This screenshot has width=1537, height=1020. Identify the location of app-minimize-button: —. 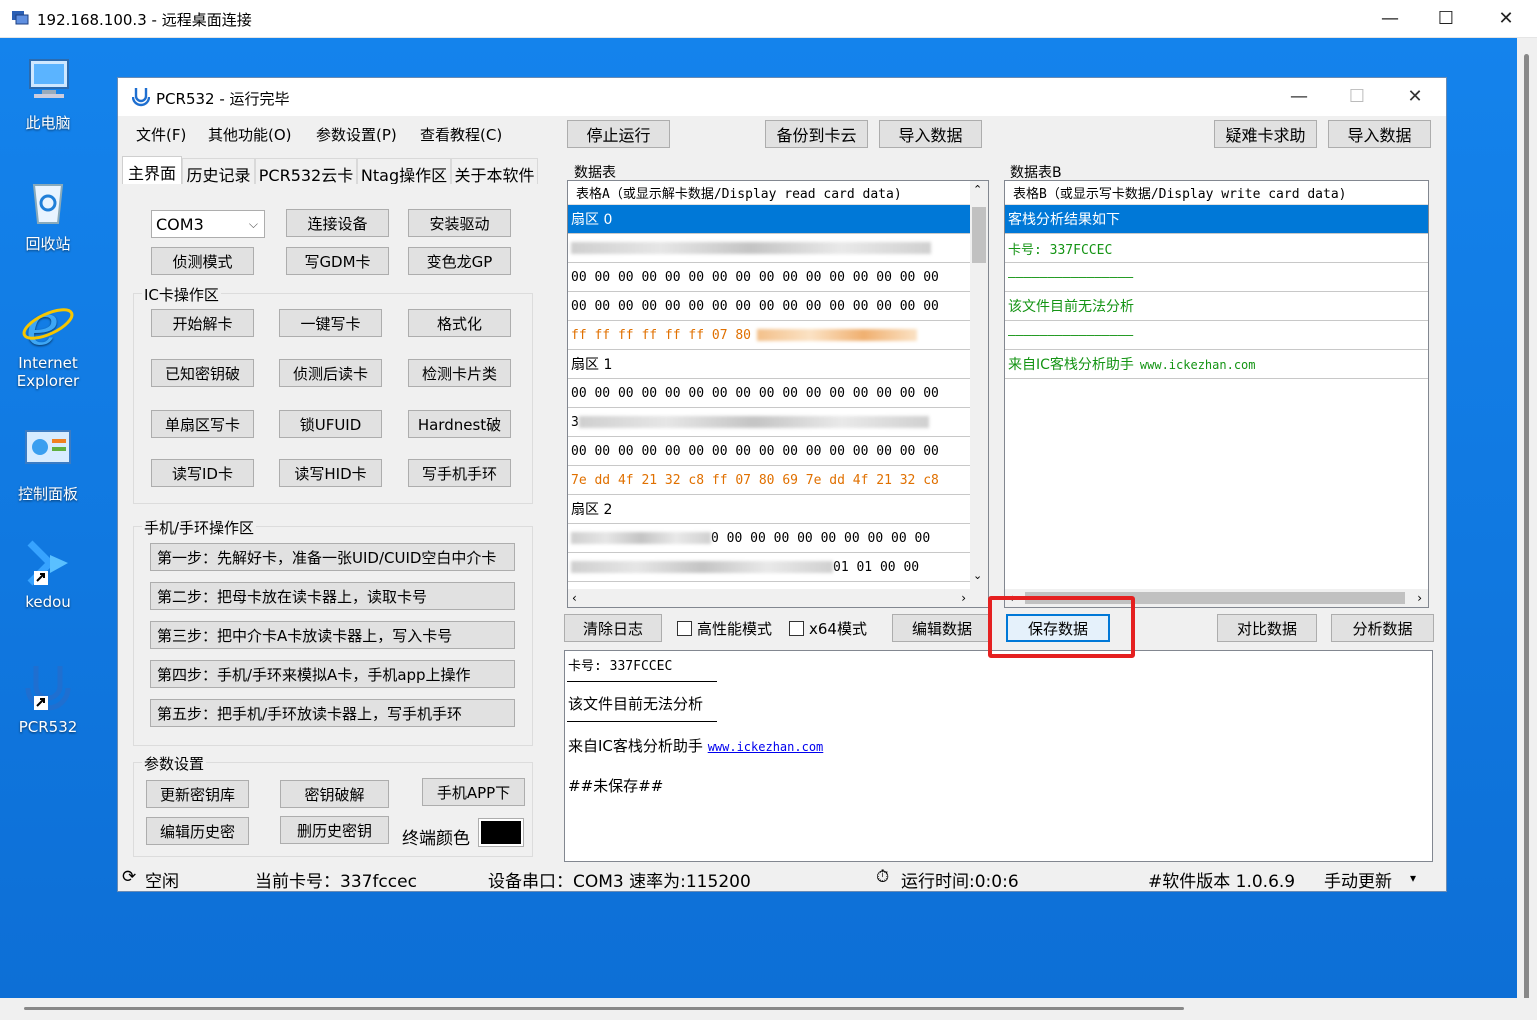
(1299, 97).